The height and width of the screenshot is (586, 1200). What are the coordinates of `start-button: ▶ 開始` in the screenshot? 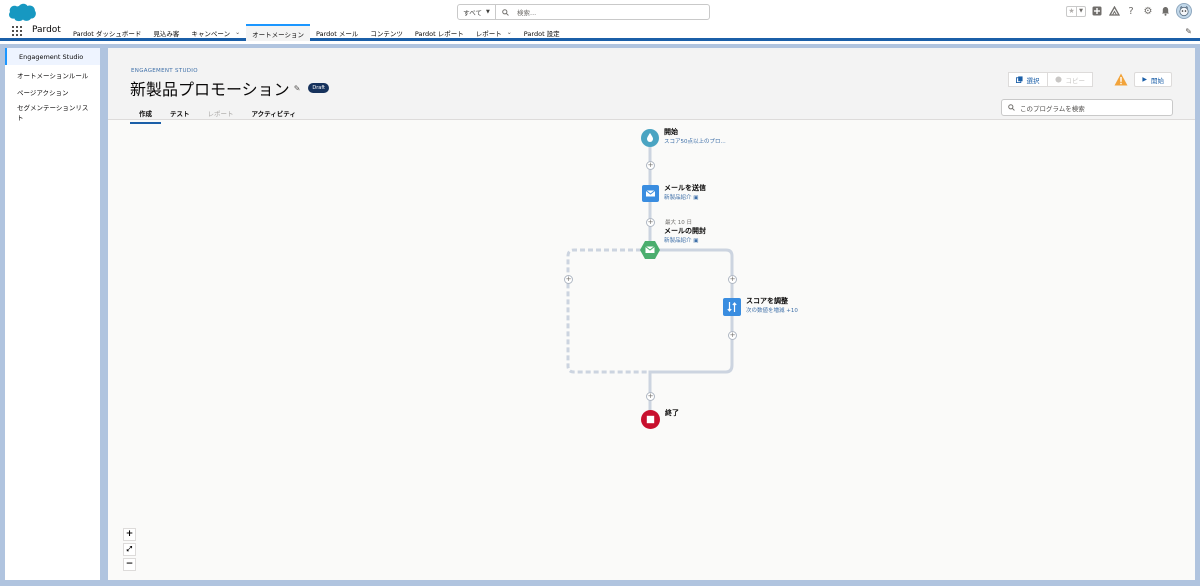 It's located at (1153, 79).